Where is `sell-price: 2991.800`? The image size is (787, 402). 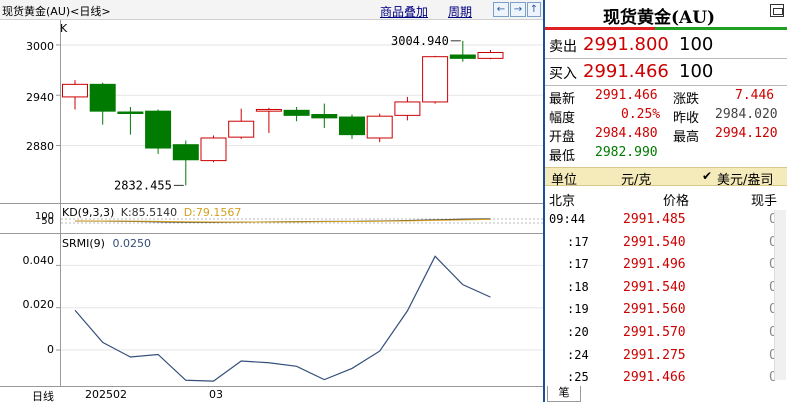 sell-price: 2991.800 is located at coordinates (626, 44).